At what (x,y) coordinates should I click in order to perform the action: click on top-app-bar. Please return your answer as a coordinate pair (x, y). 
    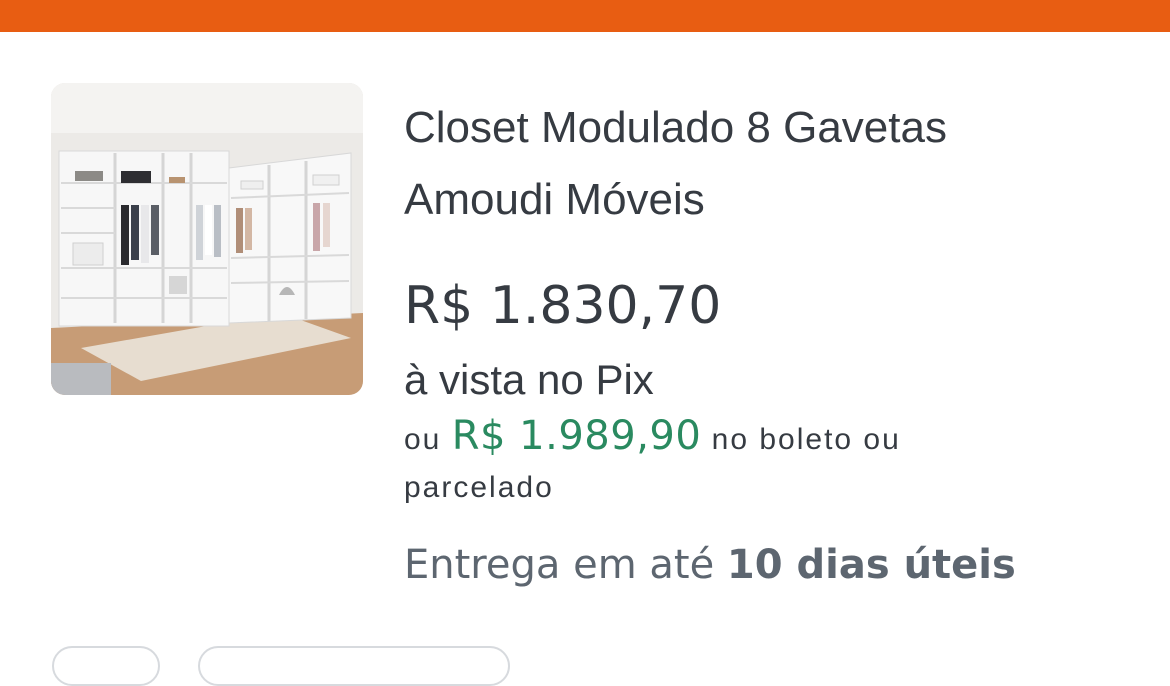
    Looking at the image, I should click on (585, 16).